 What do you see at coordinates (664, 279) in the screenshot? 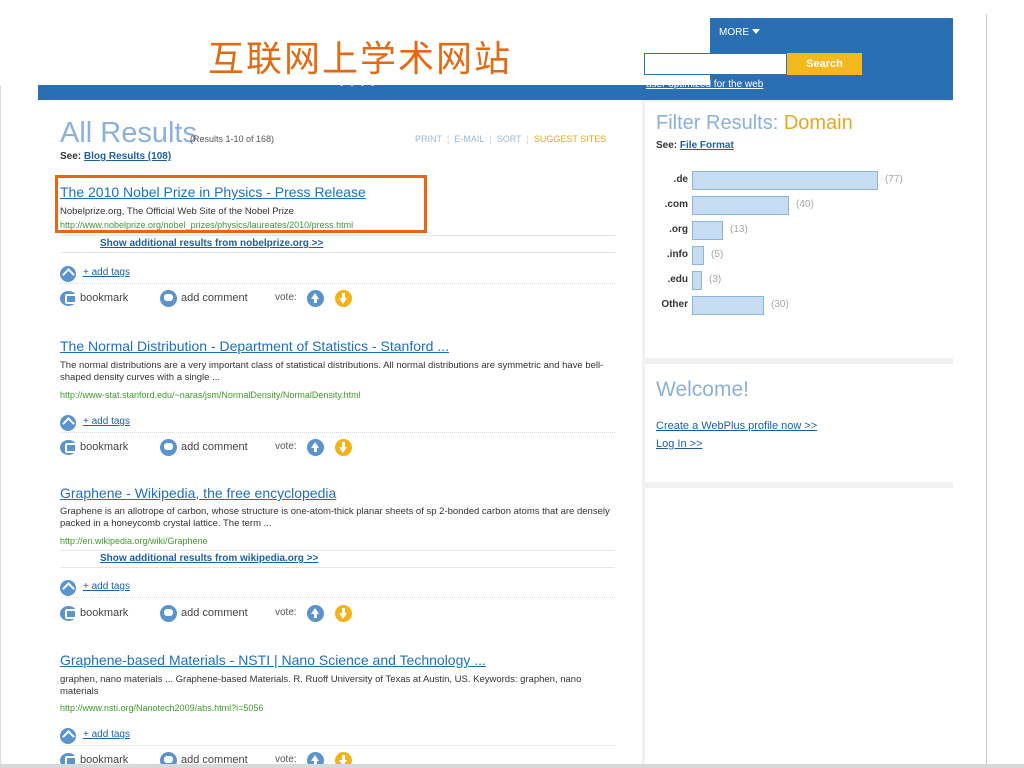
I see `filter-label: .edu` at bounding box center [664, 279].